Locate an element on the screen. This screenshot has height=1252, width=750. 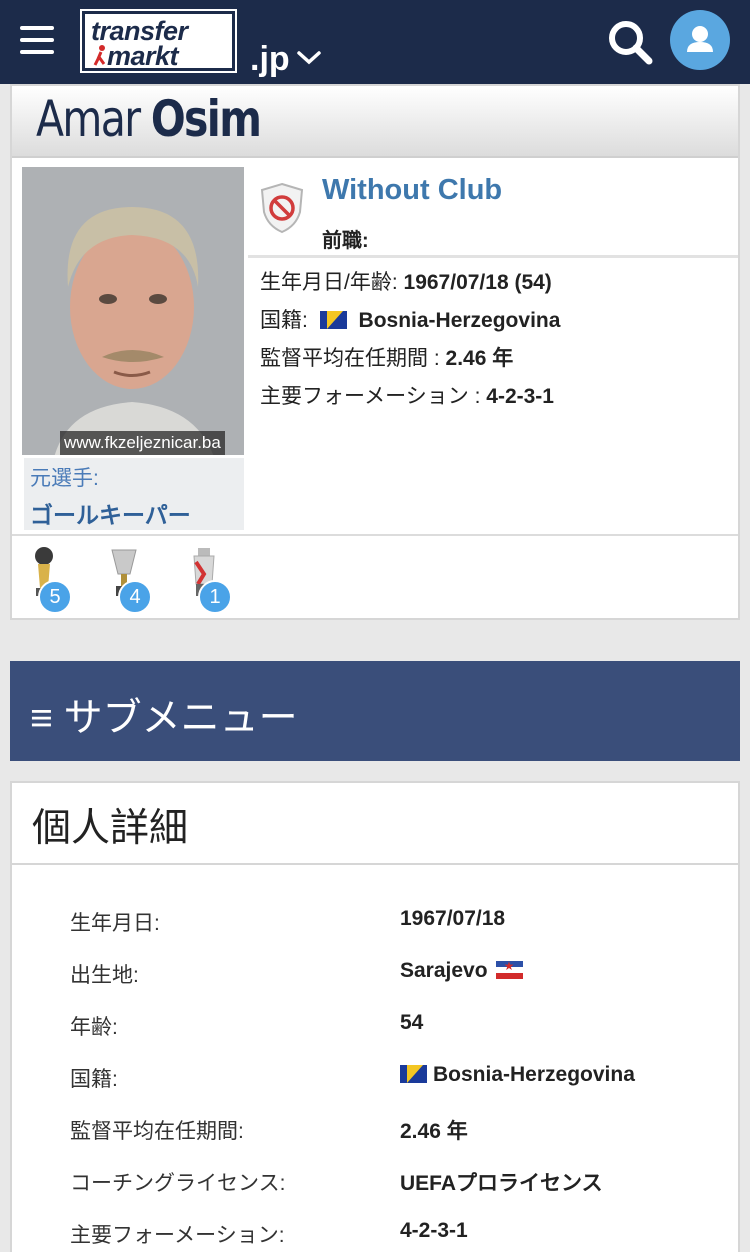
fact-birth-label: 生年月日/年齢: is located at coordinates (329, 282).